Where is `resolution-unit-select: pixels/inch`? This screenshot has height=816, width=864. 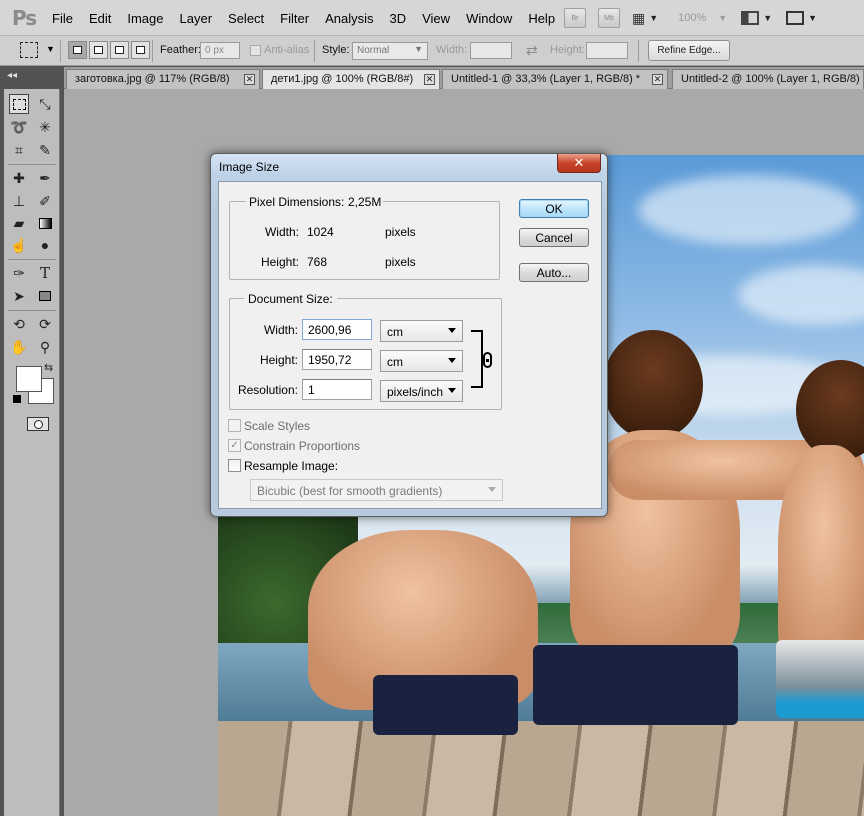 resolution-unit-select: pixels/inch is located at coordinates (421, 391).